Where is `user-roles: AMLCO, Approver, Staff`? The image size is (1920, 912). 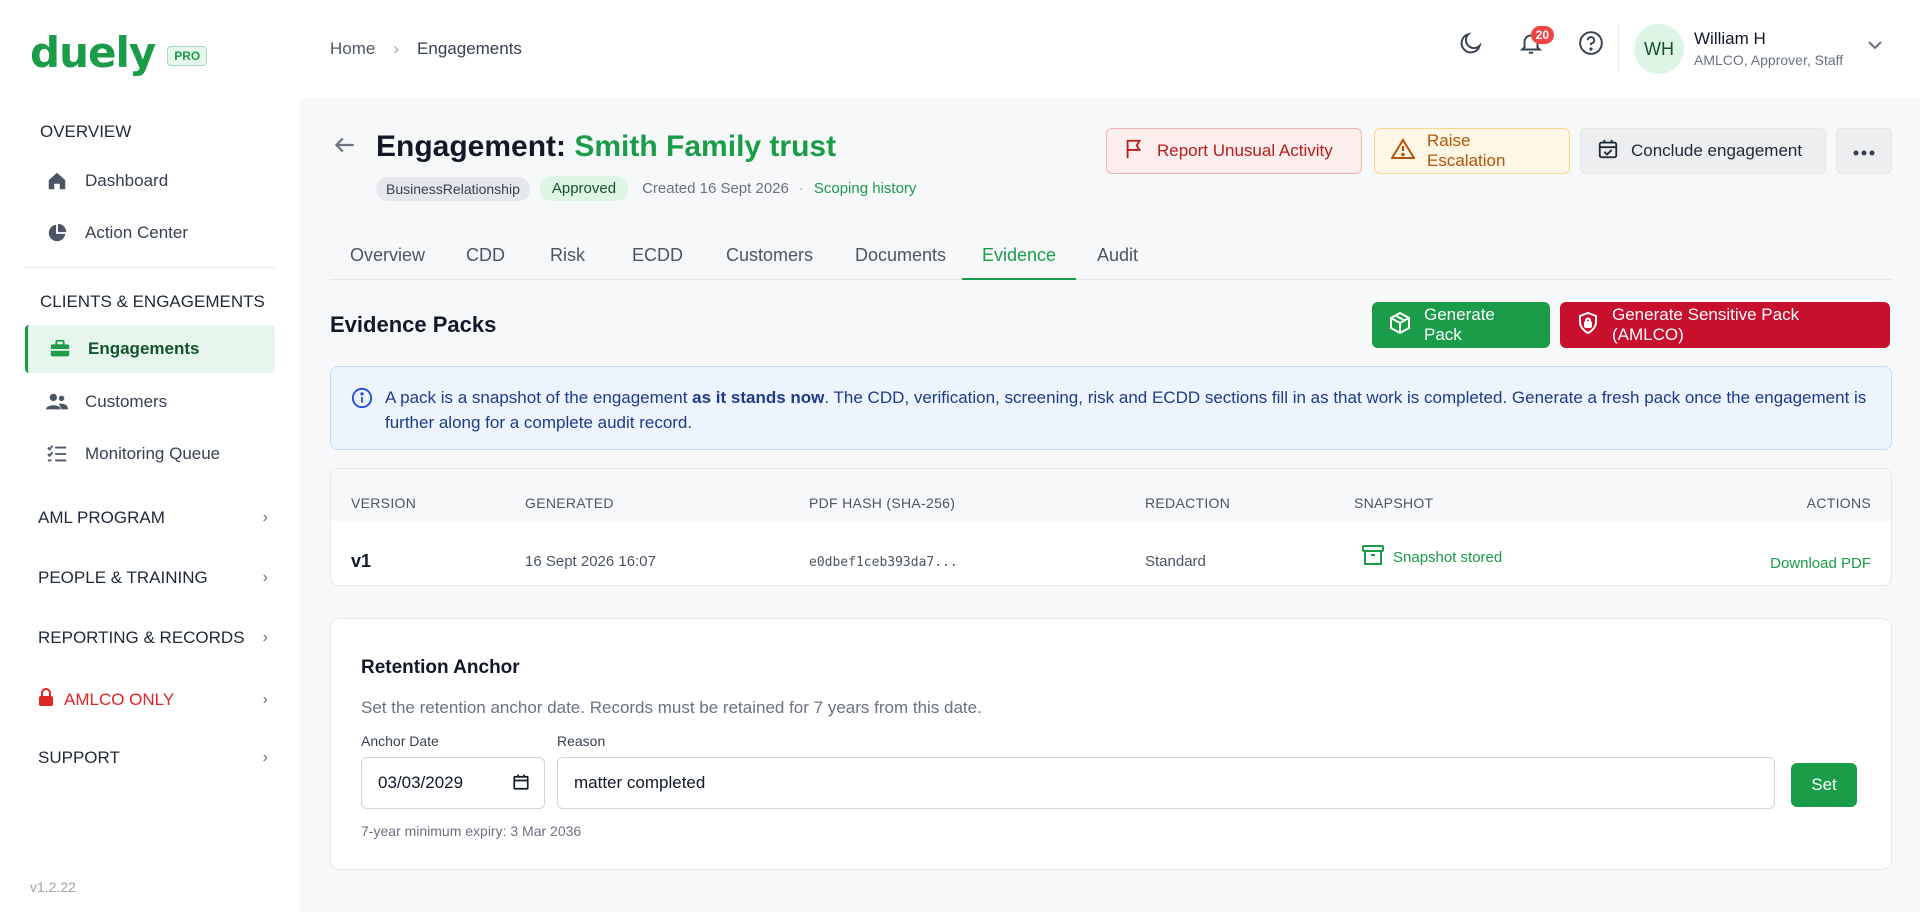 user-roles: AMLCO, Approver, Staff is located at coordinates (1769, 60).